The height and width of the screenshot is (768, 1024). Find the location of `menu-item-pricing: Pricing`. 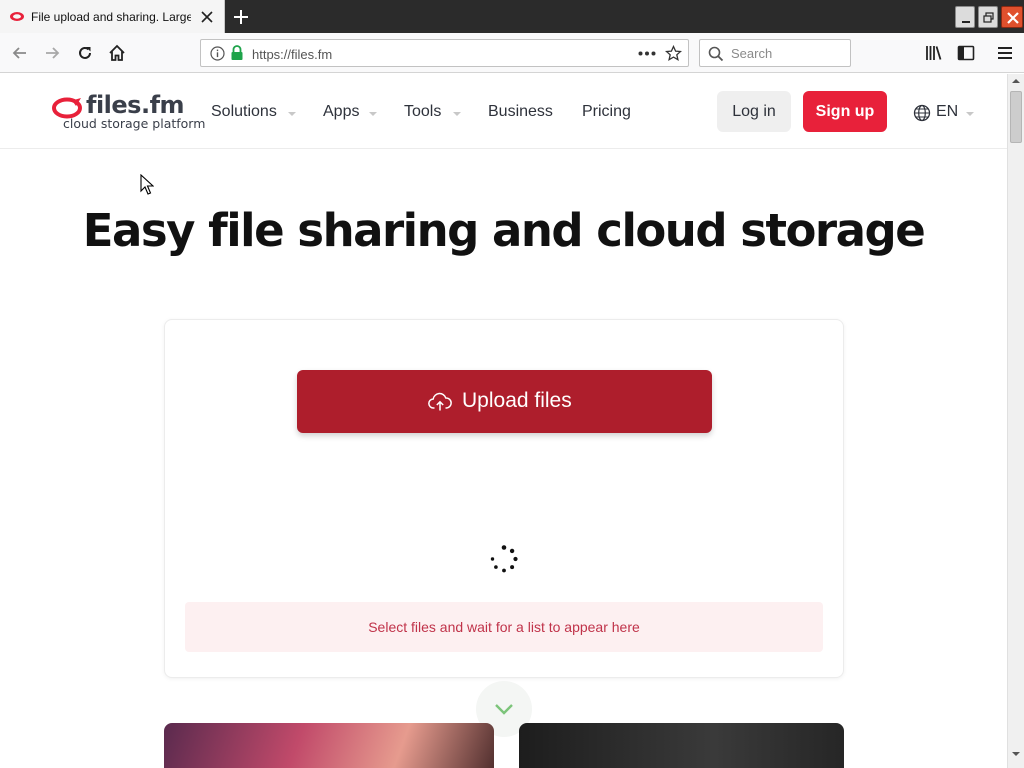

menu-item-pricing: Pricing is located at coordinates (606, 112).